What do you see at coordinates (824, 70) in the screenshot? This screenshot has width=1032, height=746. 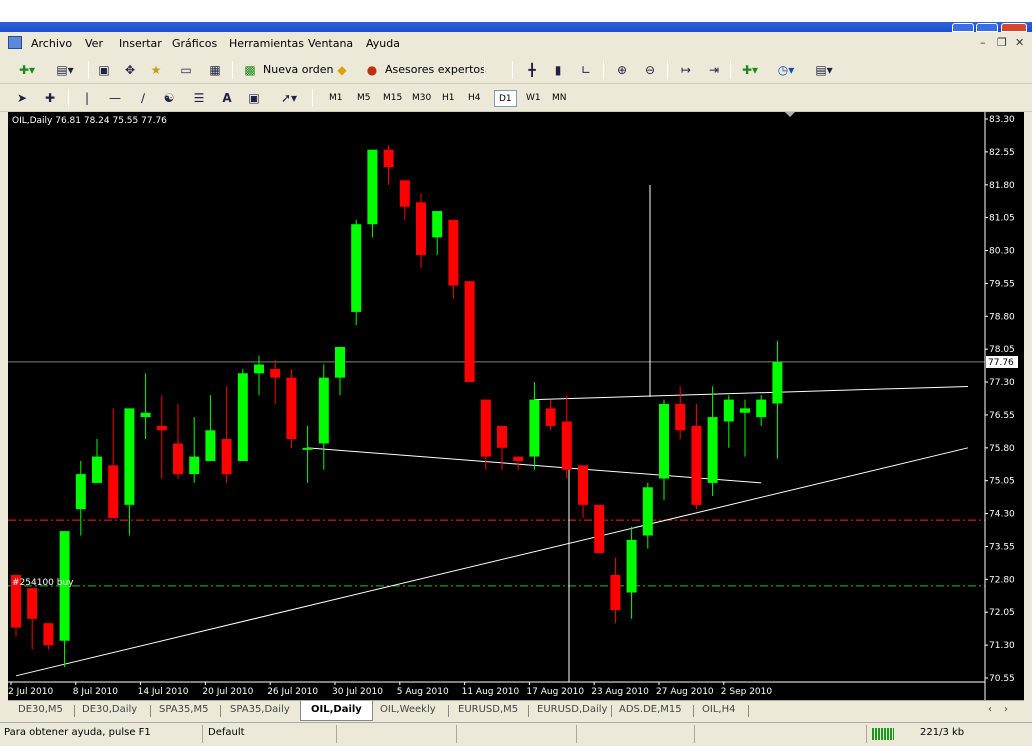 I see `templates-icon: ▤▾` at bounding box center [824, 70].